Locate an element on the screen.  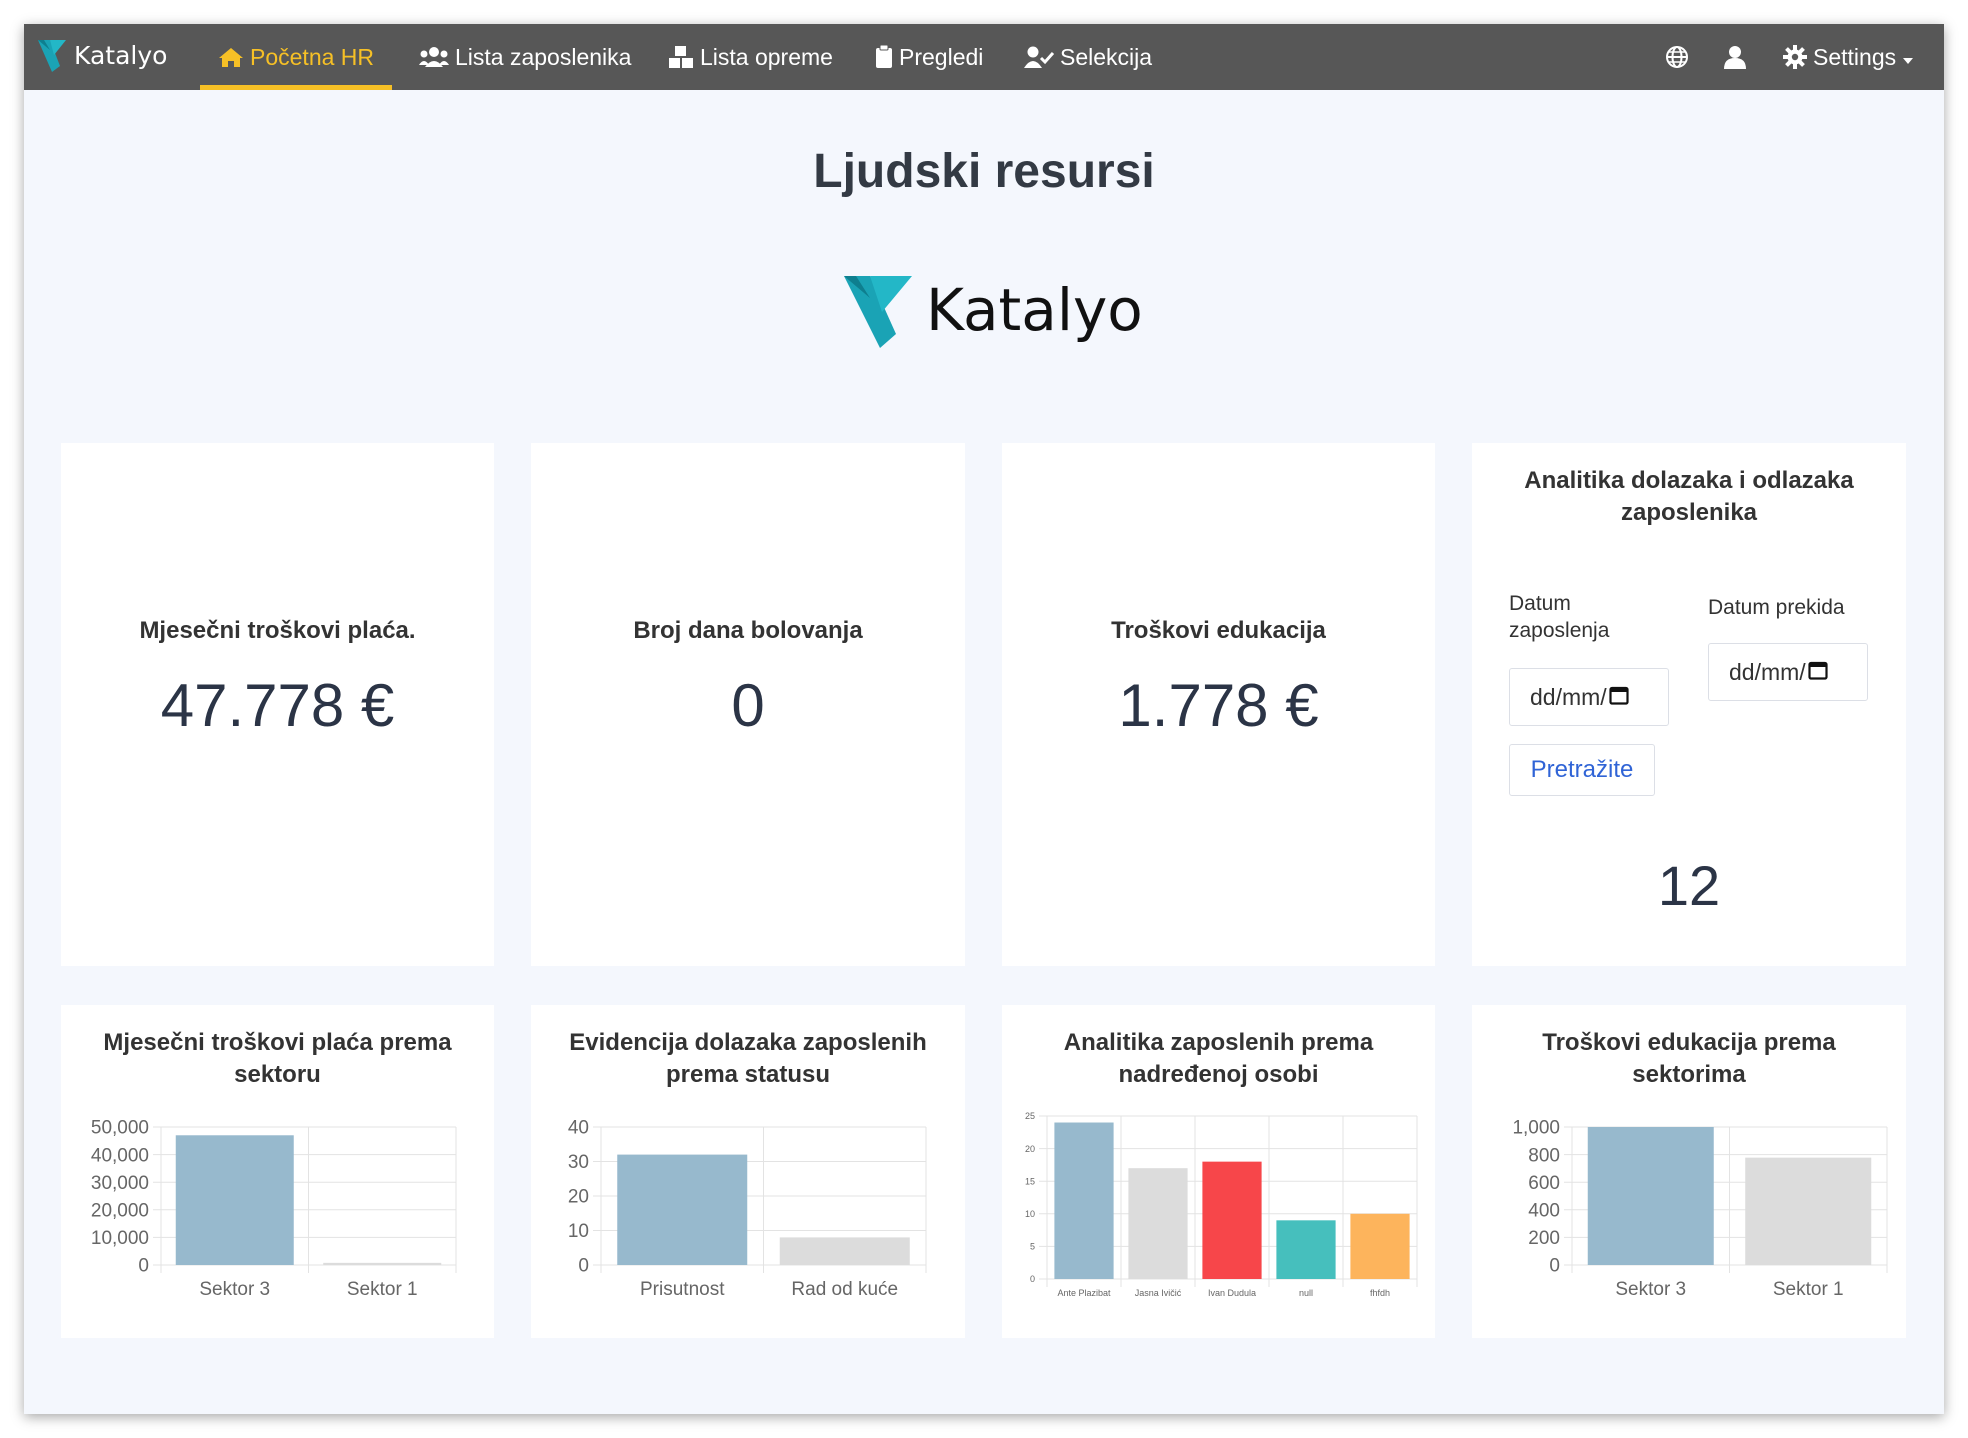
nav-item-label: Lista opreme is located at coordinates (766, 56).